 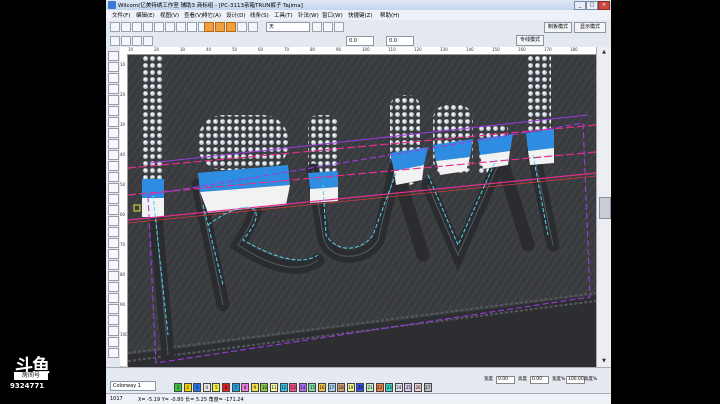 What do you see at coordinates (148, 41) in the screenshot?
I see `rotate-icon` at bounding box center [148, 41].